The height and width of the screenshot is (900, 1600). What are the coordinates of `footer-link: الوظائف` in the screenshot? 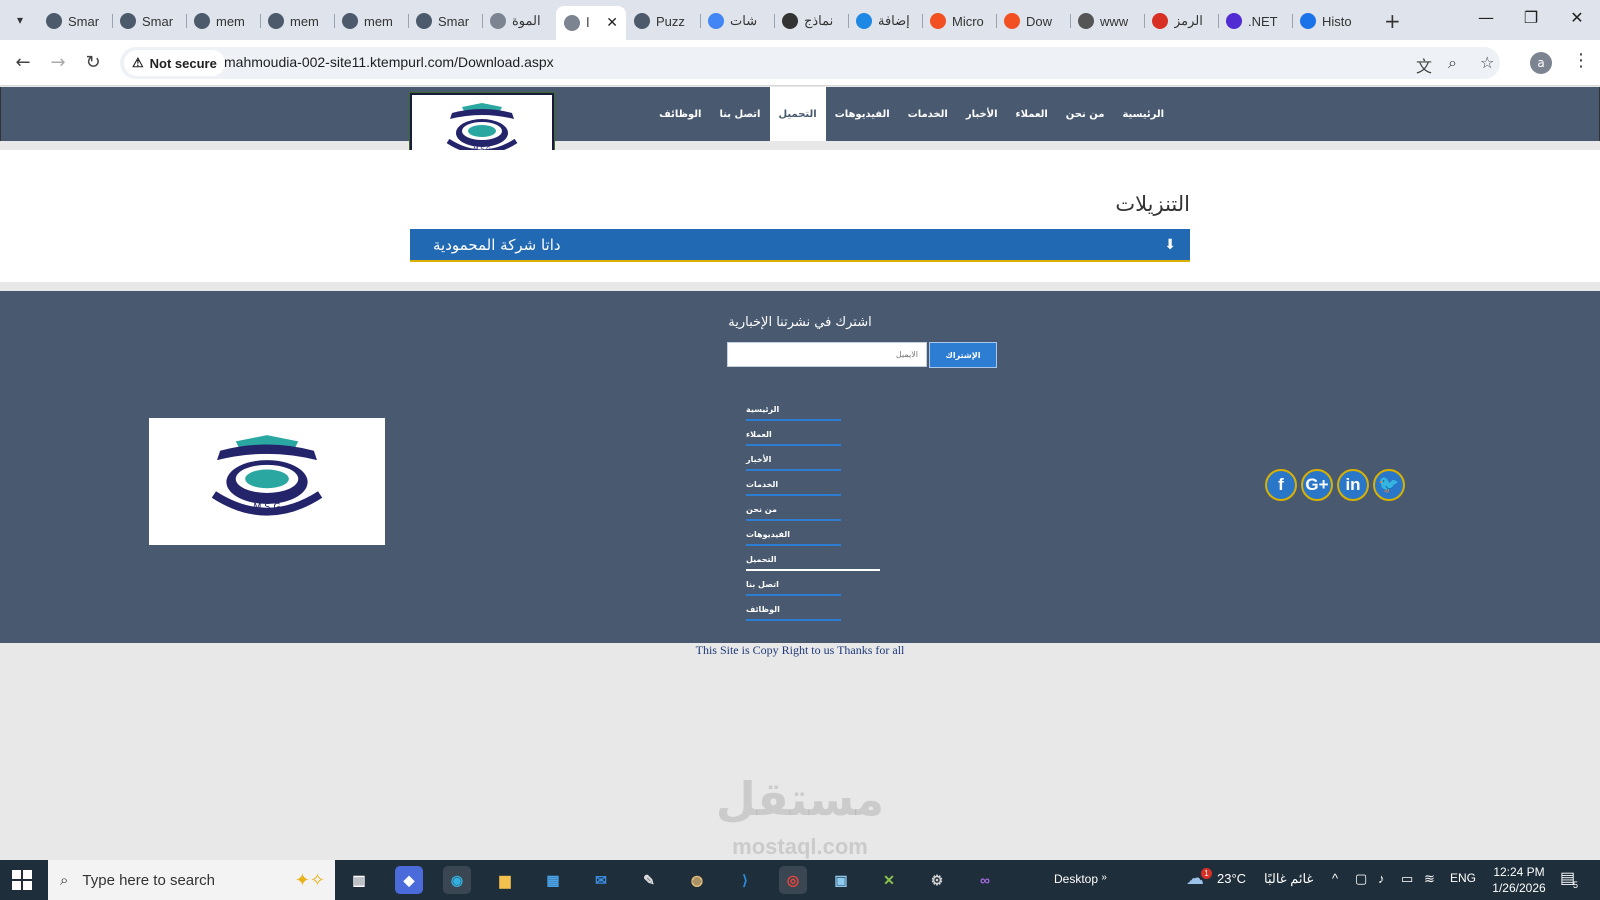 It's located at (793, 608).